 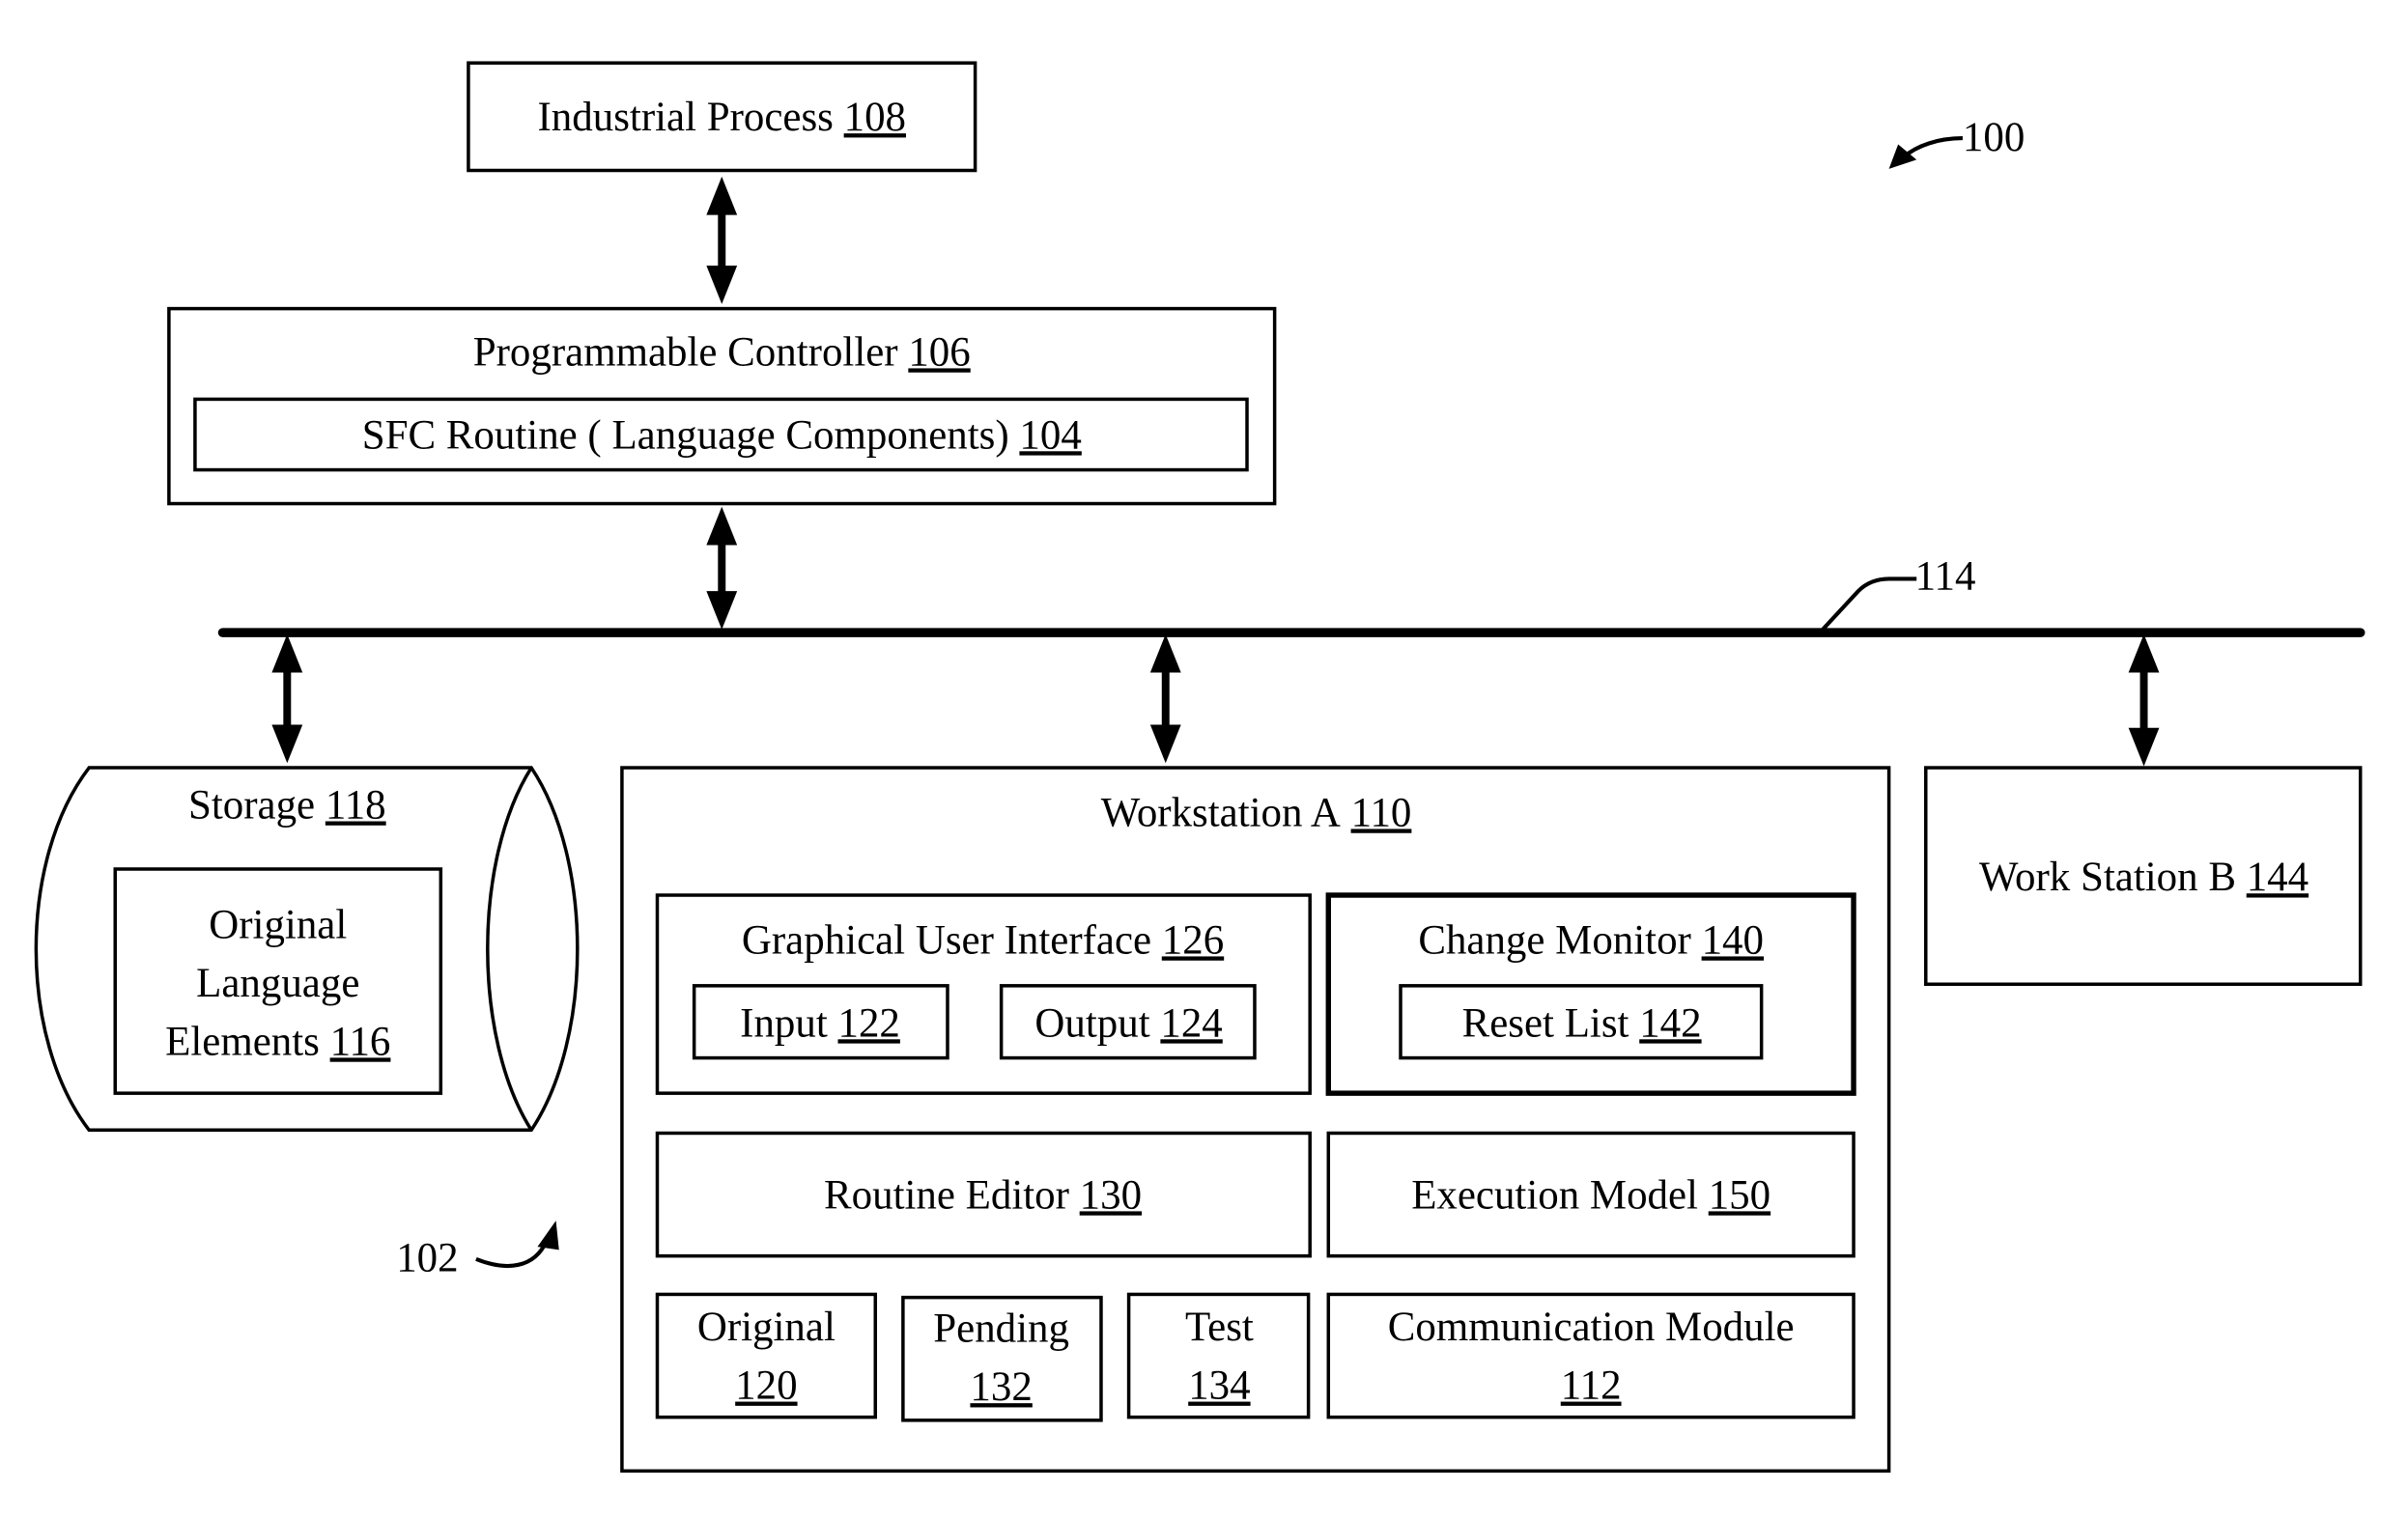 I want to click on pending-label: Pending, so click(x=1001, y=1329).